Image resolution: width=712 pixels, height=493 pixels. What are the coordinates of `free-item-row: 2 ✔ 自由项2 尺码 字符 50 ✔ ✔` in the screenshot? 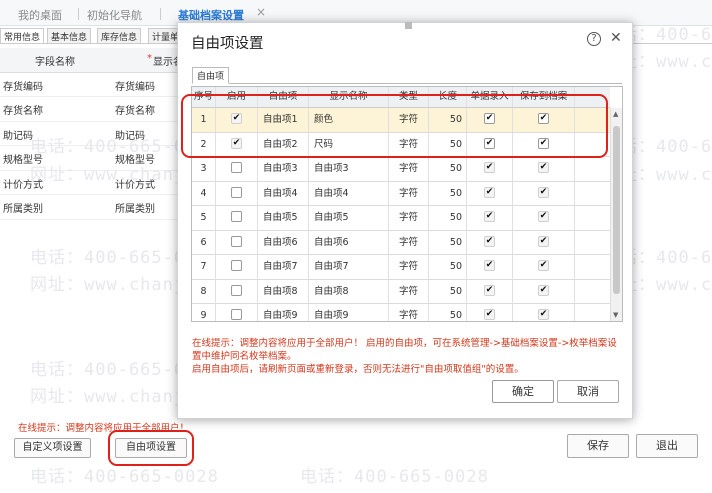 It's located at (401, 144).